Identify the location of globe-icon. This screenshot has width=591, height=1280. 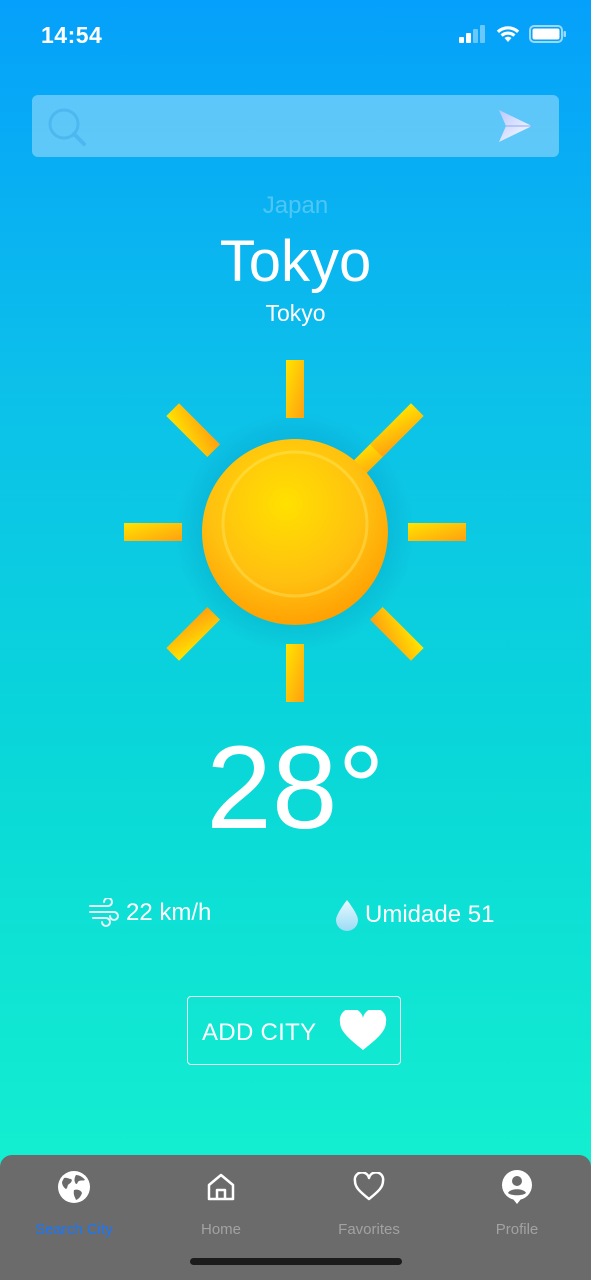
(74, 1187).